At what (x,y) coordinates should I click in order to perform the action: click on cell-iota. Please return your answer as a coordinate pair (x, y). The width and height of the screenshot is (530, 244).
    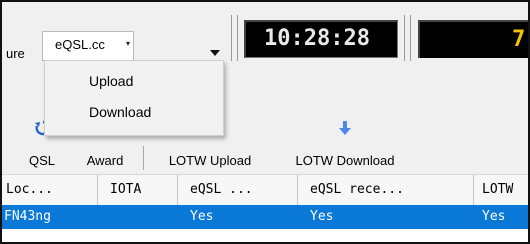
    Looking at the image, I should click on (138, 217).